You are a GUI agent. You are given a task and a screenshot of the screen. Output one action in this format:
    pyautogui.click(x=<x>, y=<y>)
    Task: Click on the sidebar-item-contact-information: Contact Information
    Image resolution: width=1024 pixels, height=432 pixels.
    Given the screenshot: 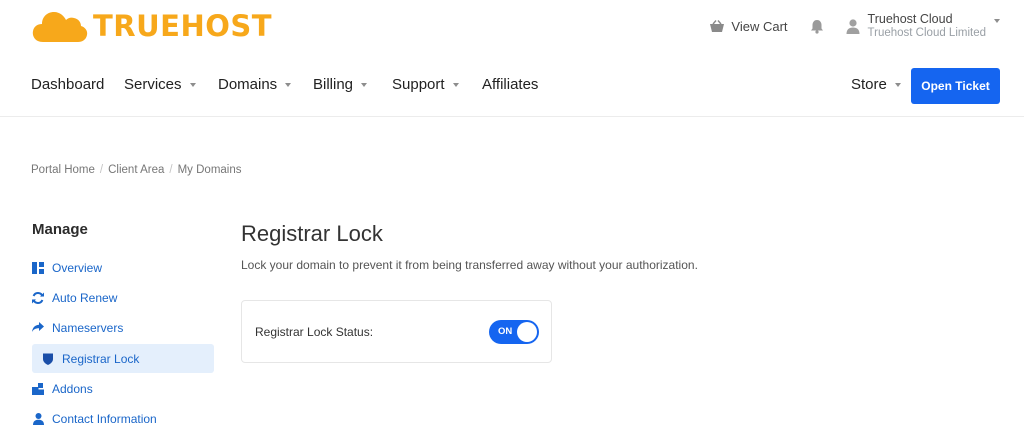 What is the action you would take?
    pyautogui.click(x=123, y=418)
    